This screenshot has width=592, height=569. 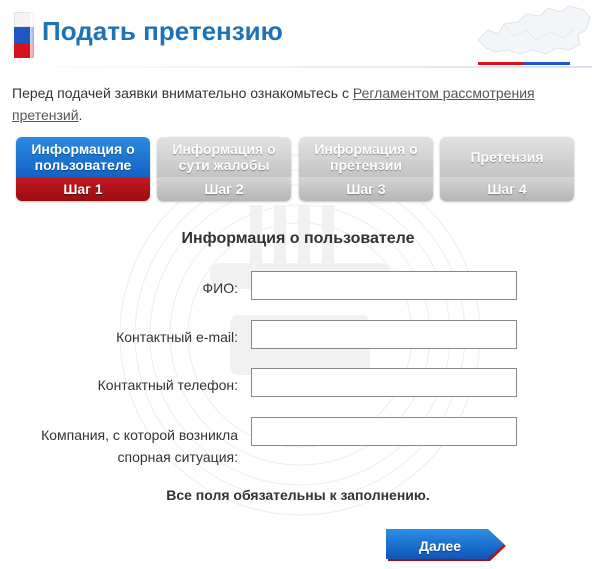 What do you see at coordinates (384, 285) in the screenshot?
I see `fio-input` at bounding box center [384, 285].